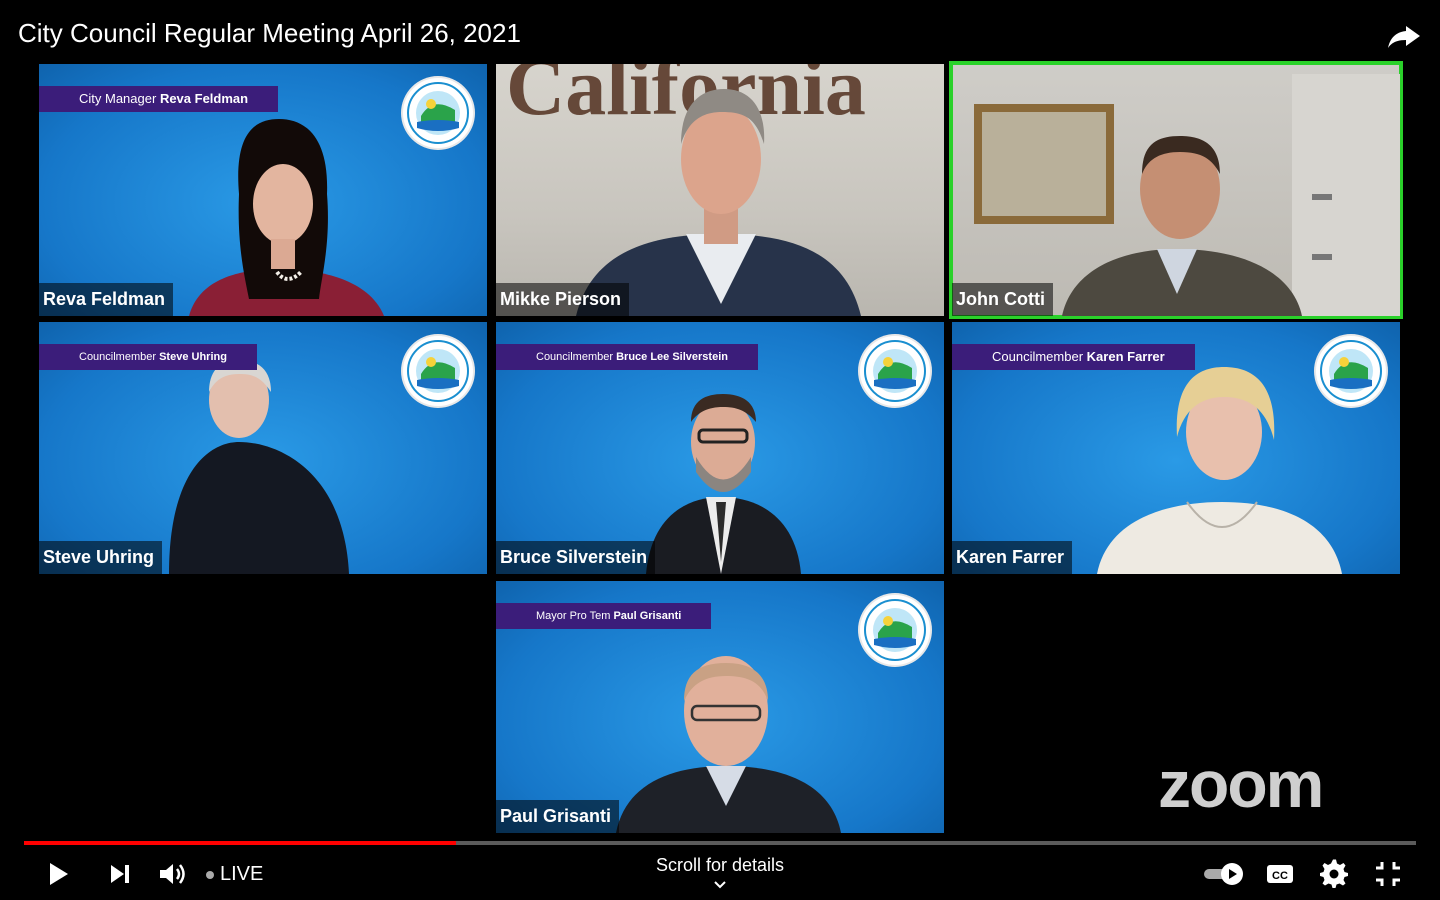 This screenshot has width=1440, height=900. What do you see at coordinates (1241, 784) in the screenshot?
I see `zoom-logo: zoom` at bounding box center [1241, 784].